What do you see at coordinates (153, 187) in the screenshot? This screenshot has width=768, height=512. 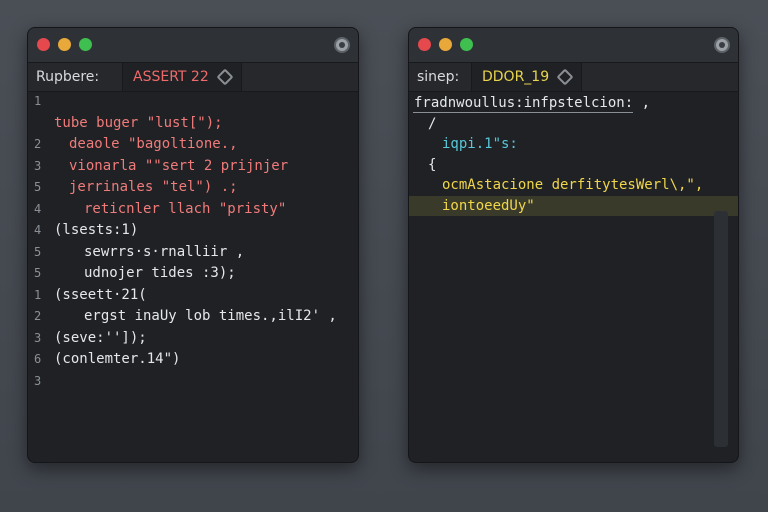 I see `code-text: jerrinales "tel") .;` at bounding box center [153, 187].